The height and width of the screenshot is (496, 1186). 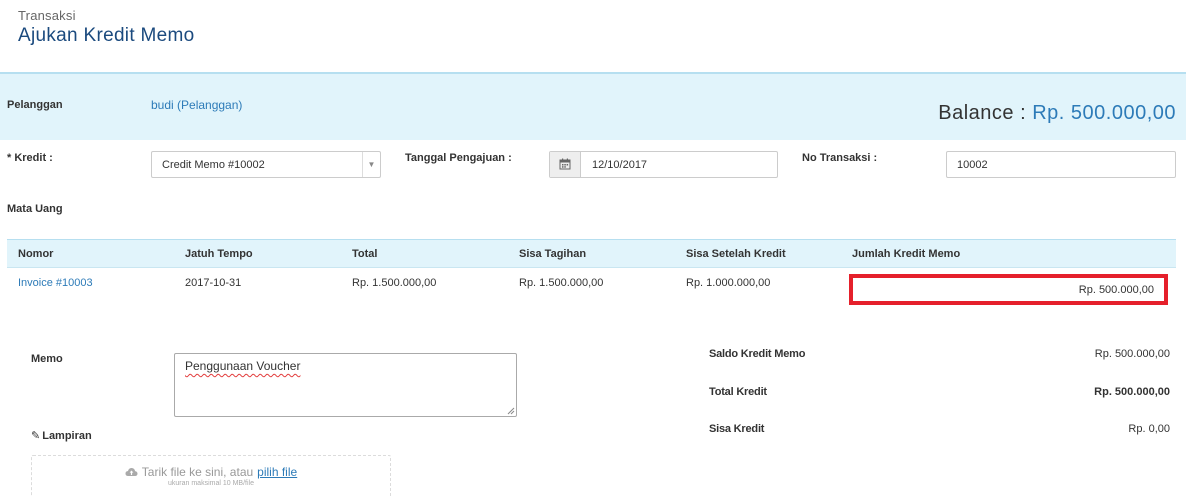 What do you see at coordinates (365, 254) in the screenshot?
I see `col-total: Total` at bounding box center [365, 254].